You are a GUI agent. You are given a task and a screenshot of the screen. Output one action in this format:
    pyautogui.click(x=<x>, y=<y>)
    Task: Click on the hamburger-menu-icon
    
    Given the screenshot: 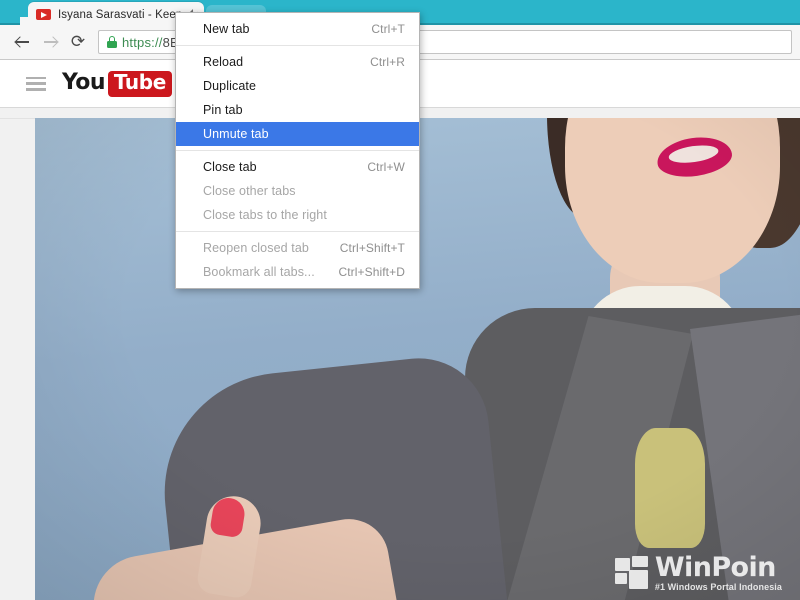 What is the action you would take?
    pyautogui.click(x=36, y=83)
    